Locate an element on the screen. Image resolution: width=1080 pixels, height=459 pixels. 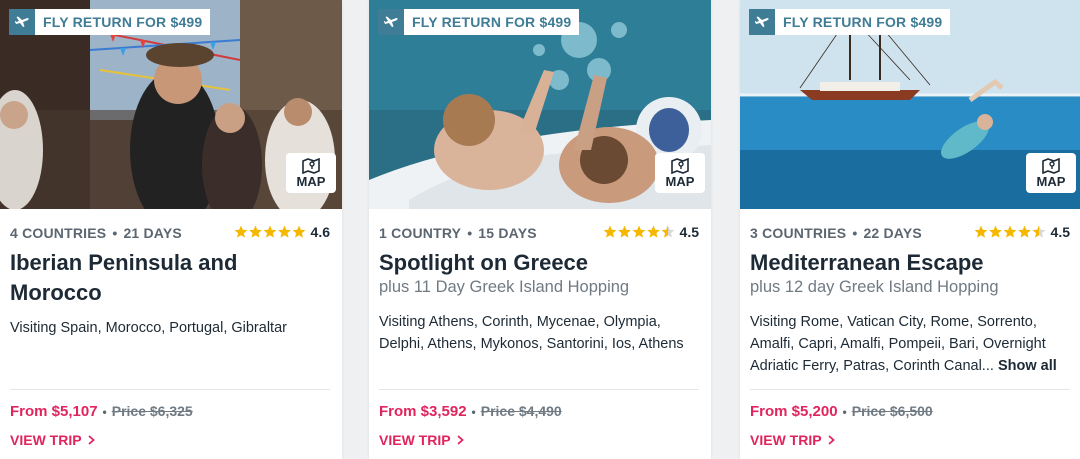
countries-count: 4 COUNTRIES is located at coordinates (58, 233).